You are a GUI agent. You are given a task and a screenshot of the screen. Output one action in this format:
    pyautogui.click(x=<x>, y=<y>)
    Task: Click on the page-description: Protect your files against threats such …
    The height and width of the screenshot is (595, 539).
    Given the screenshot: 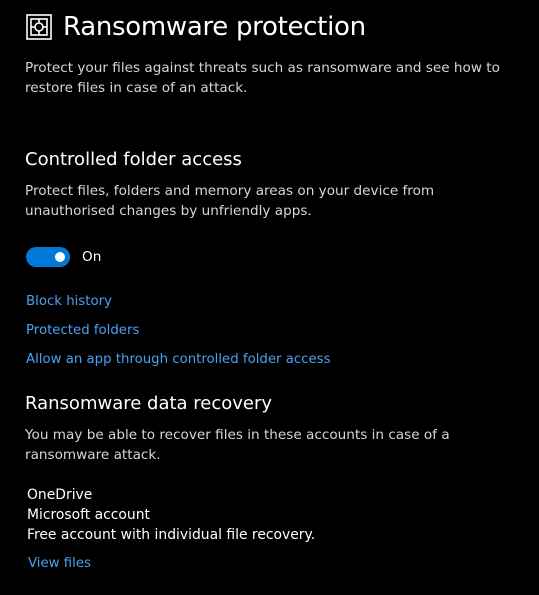 What is the action you would take?
    pyautogui.click(x=262, y=78)
    